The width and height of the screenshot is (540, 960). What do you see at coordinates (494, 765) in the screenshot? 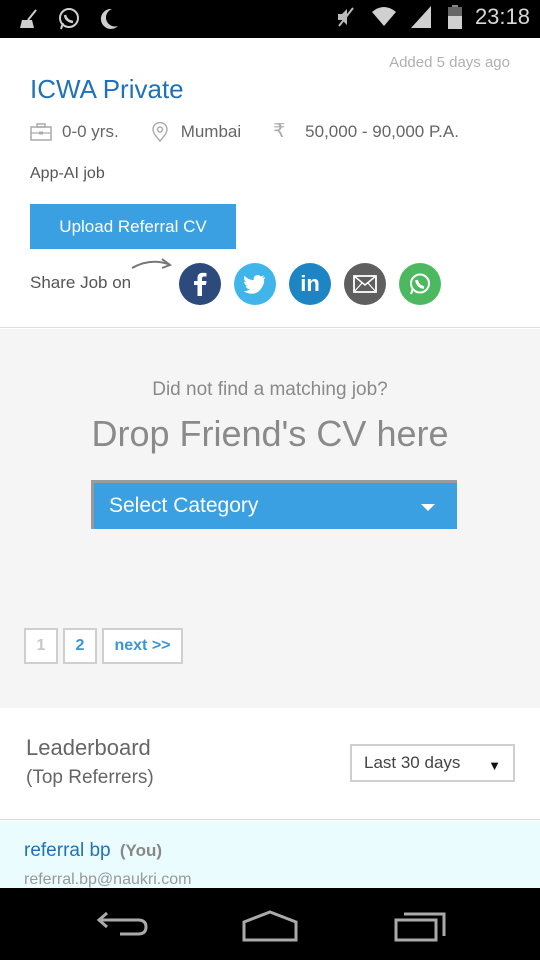
I see `dropdown-arrow-icon: ▼` at bounding box center [494, 765].